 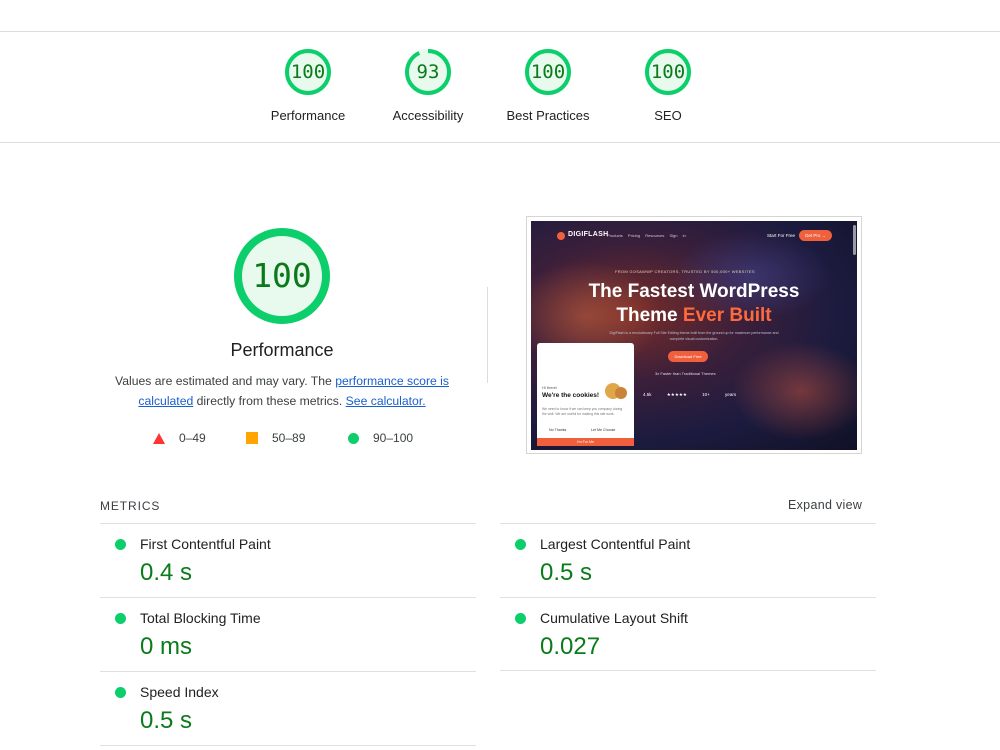 What do you see at coordinates (668, 85) in the screenshot?
I see `gauge-seo: 100 SEO` at bounding box center [668, 85].